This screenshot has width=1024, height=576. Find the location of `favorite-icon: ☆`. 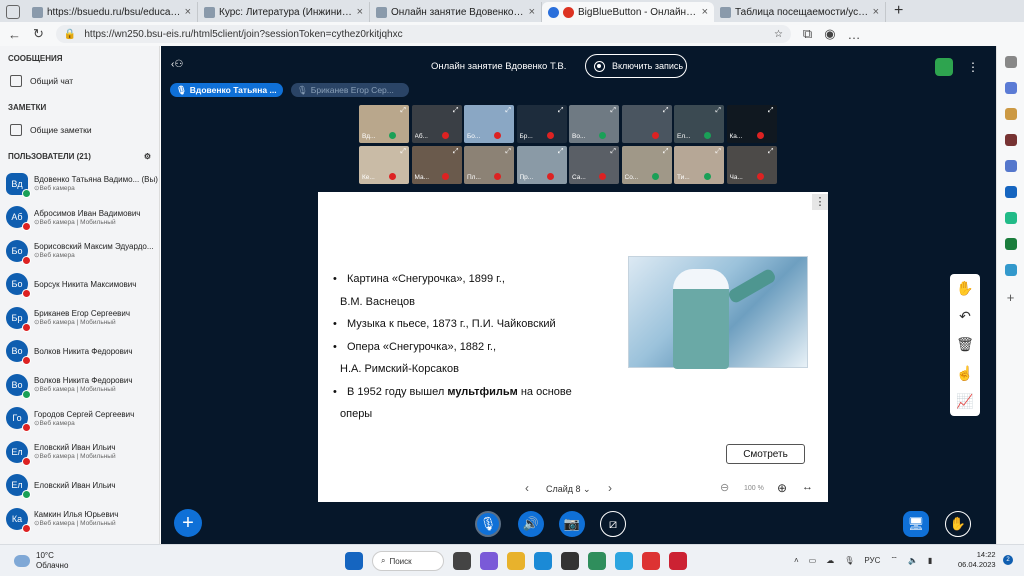

favorite-icon: ☆ is located at coordinates (778, 34).